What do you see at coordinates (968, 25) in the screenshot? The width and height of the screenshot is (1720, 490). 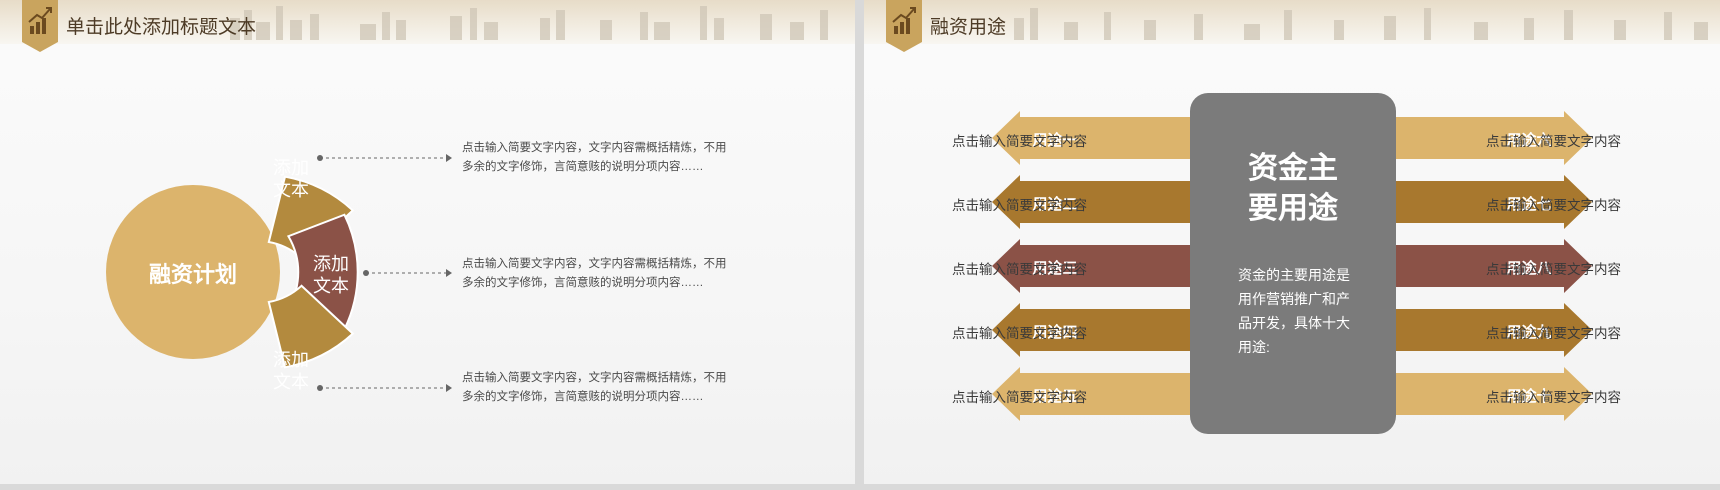 I see `slide-title: 融资用途` at bounding box center [968, 25].